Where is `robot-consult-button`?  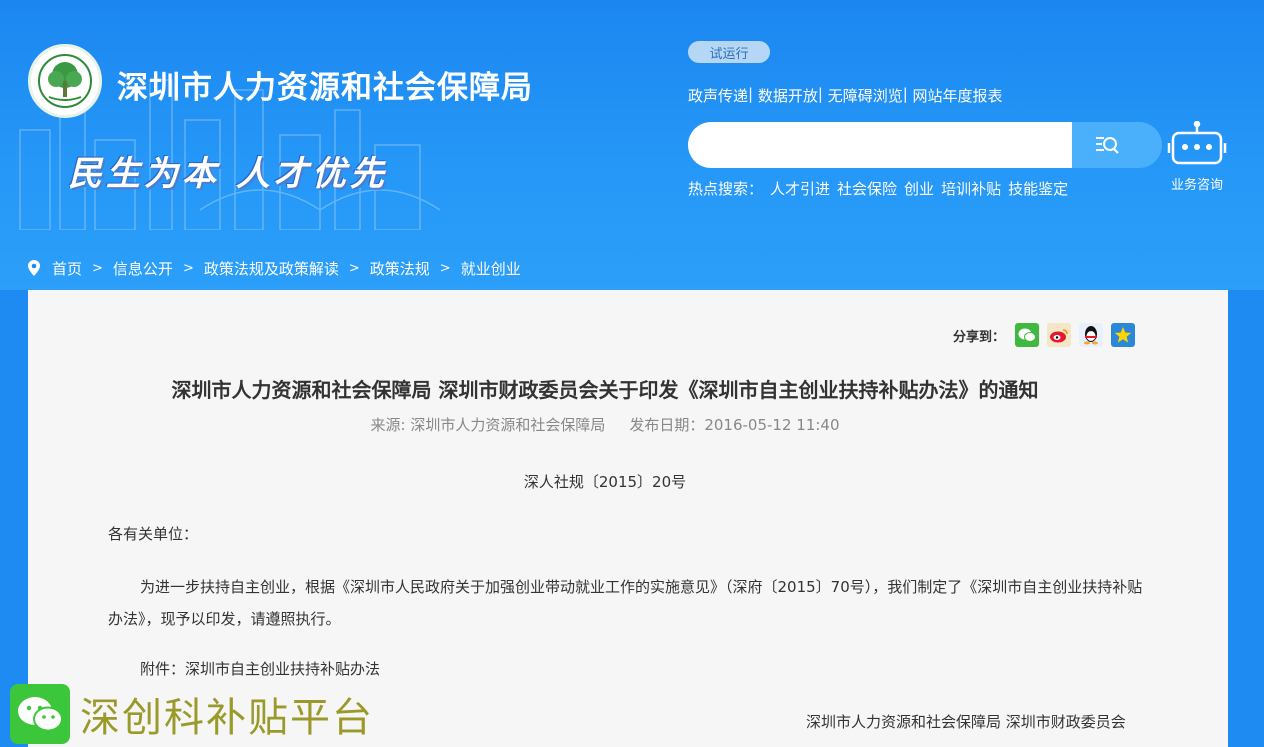
robot-consult-button is located at coordinates (1197, 146).